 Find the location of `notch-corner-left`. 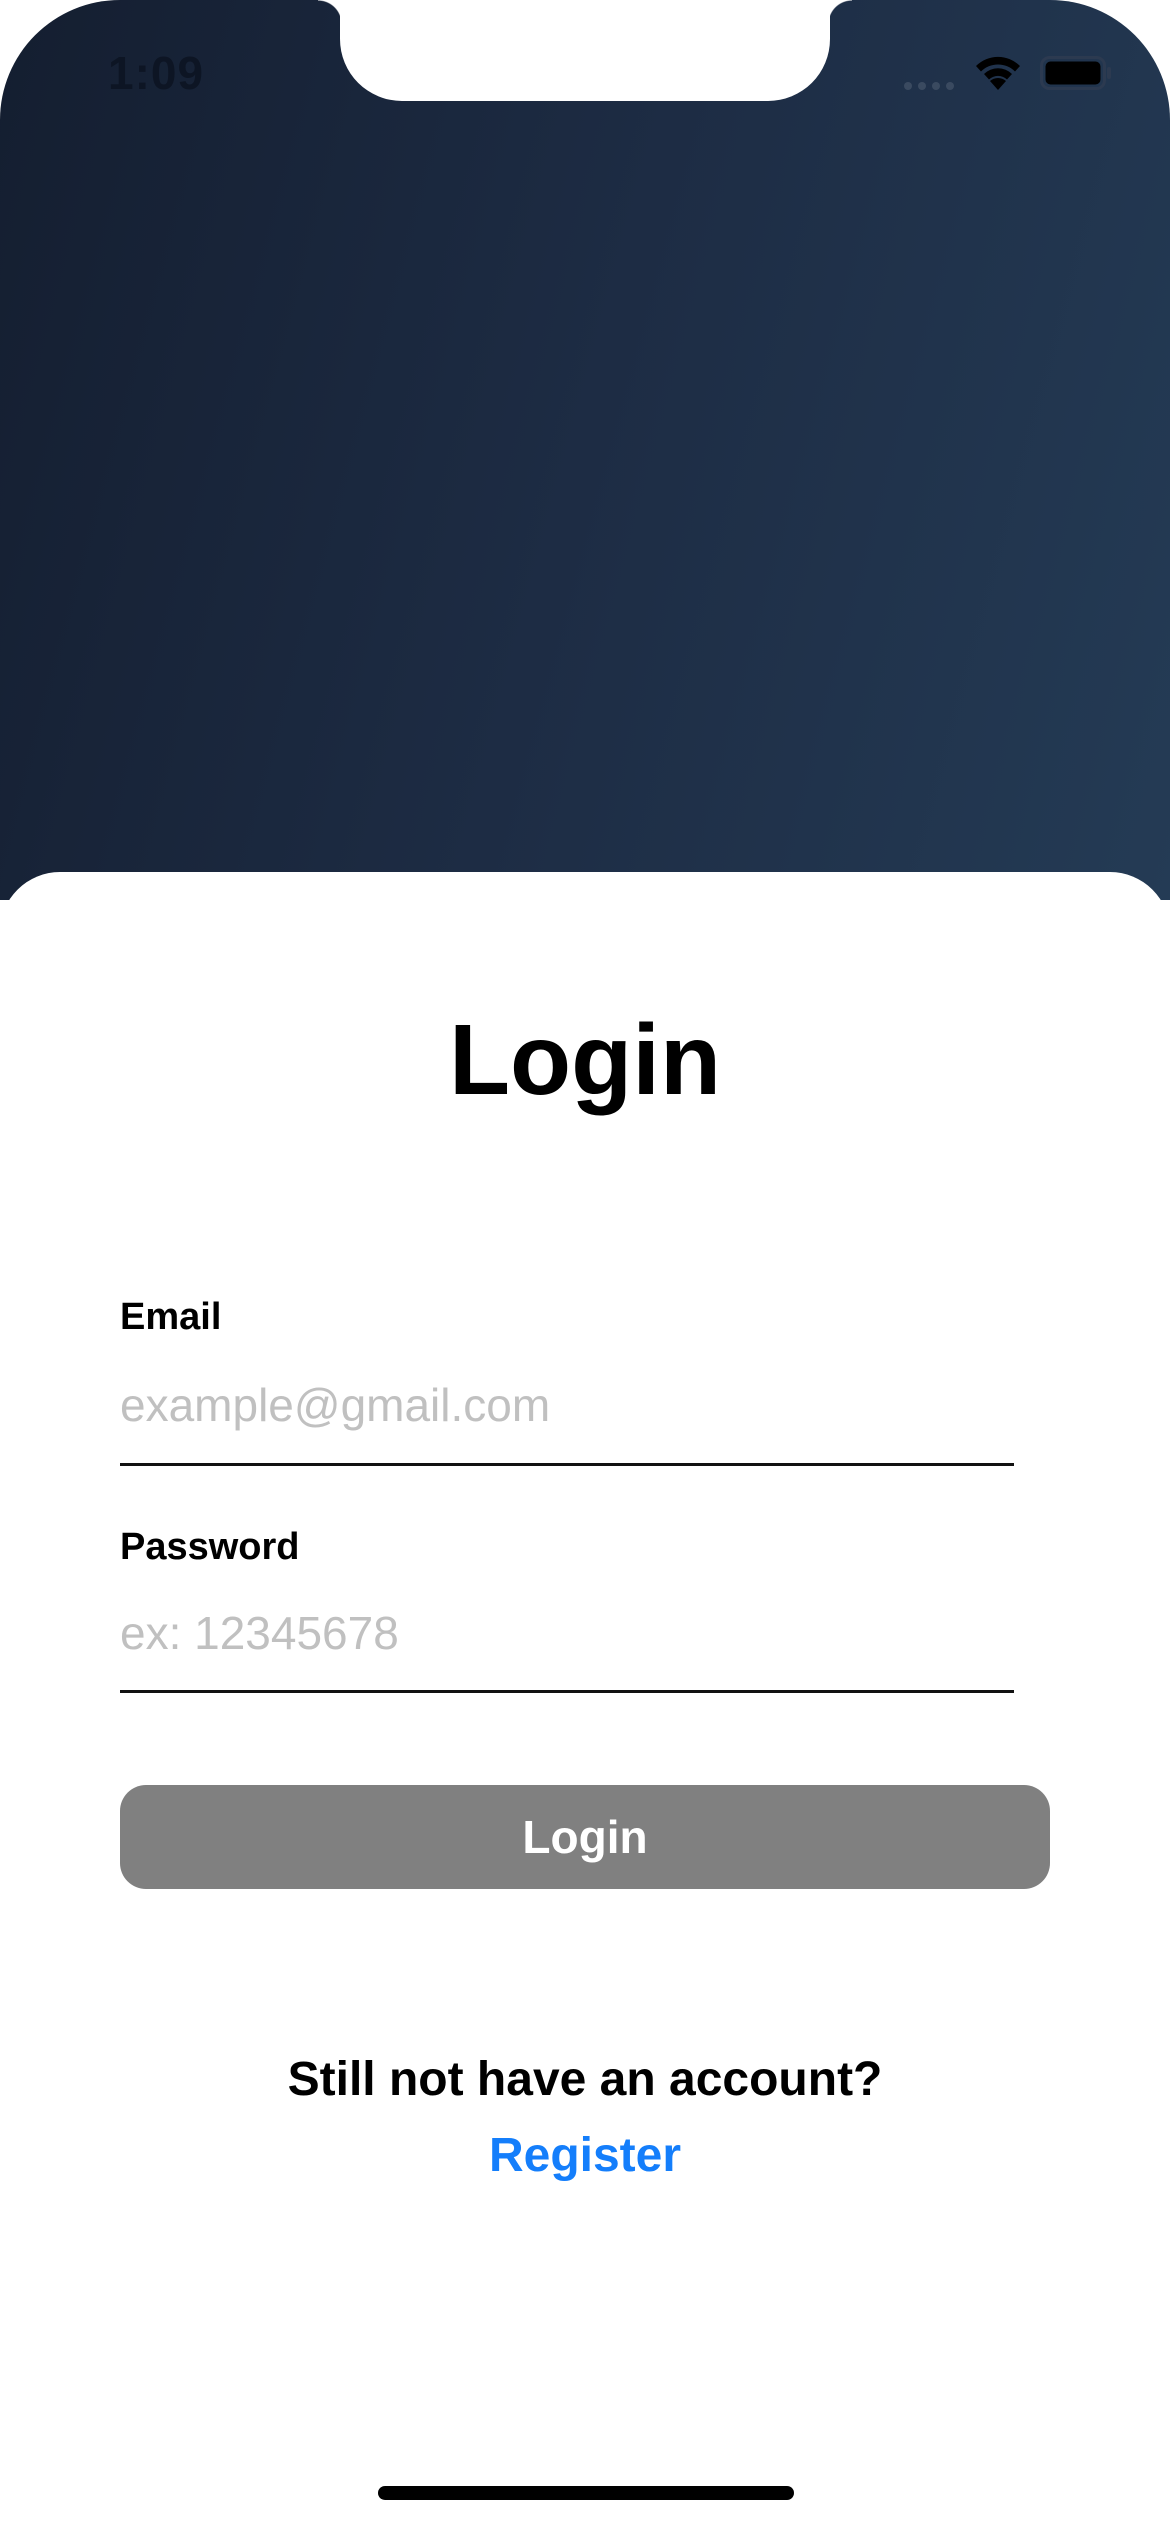

notch-corner-left is located at coordinates (330, 12).